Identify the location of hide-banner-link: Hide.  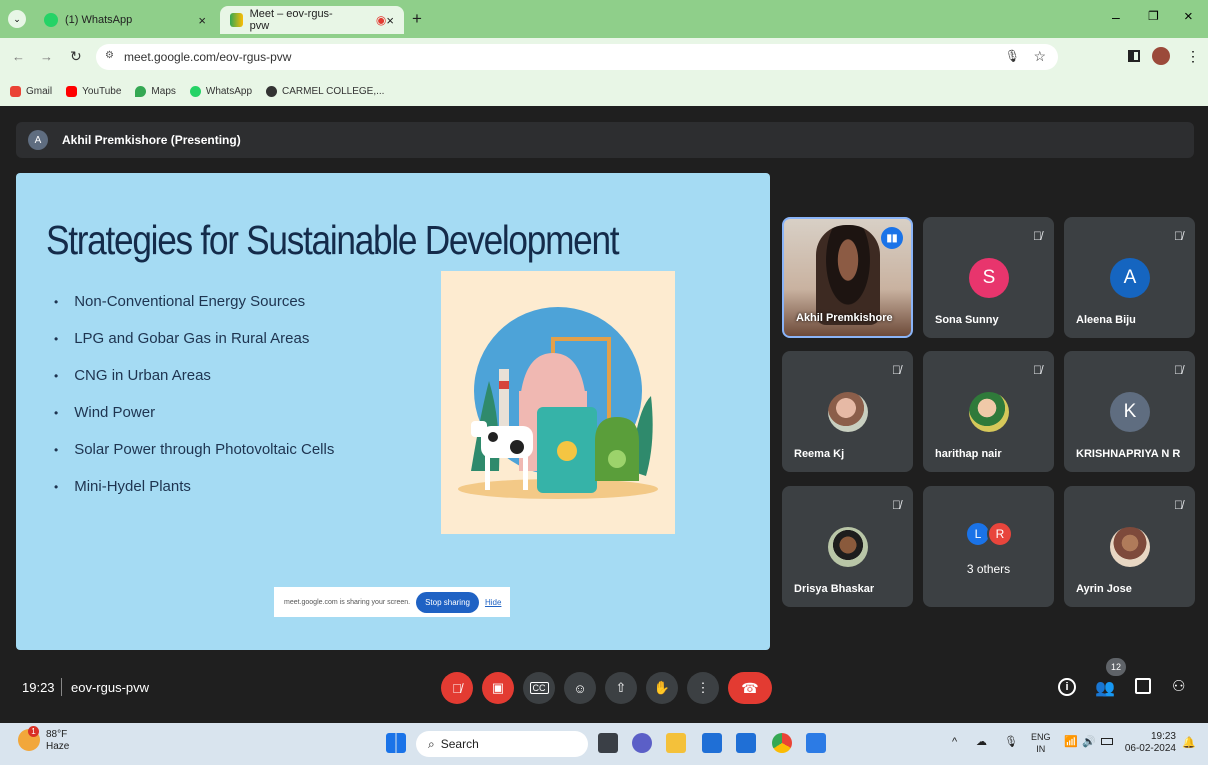
(493, 602).